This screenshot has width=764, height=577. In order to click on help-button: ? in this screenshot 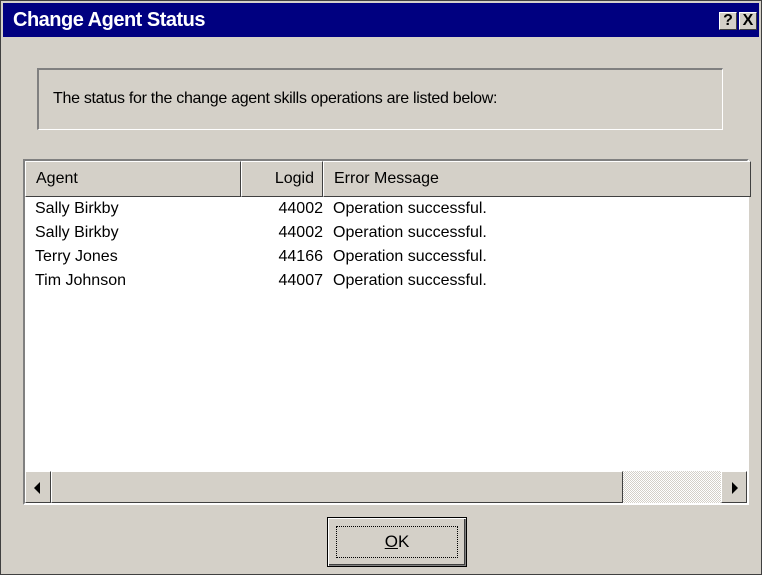, I will do `click(728, 21)`.